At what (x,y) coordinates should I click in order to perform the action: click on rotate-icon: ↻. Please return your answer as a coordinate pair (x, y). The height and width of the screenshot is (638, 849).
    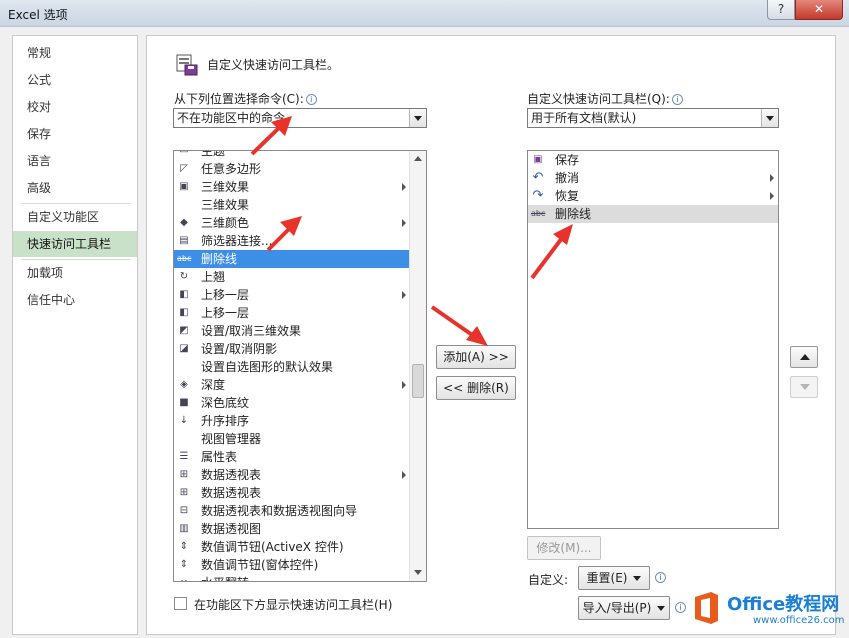
    Looking at the image, I should click on (184, 276).